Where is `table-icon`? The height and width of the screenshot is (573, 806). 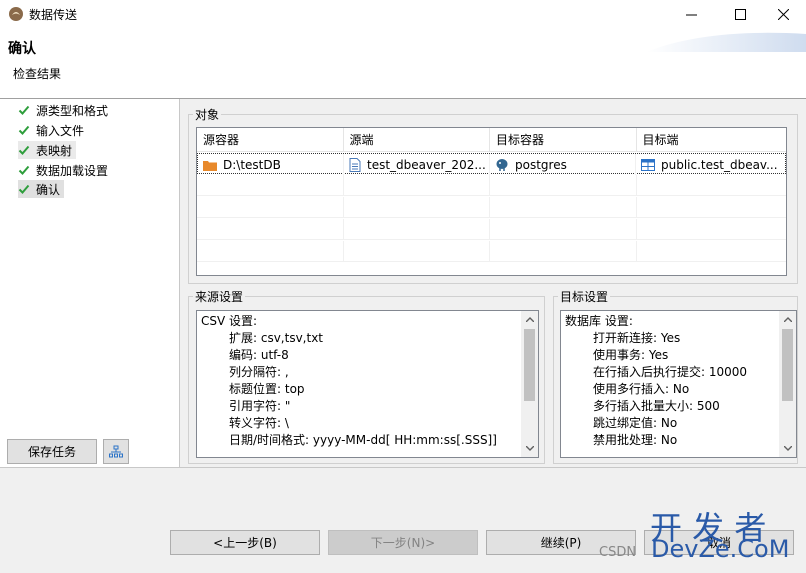 table-icon is located at coordinates (648, 164).